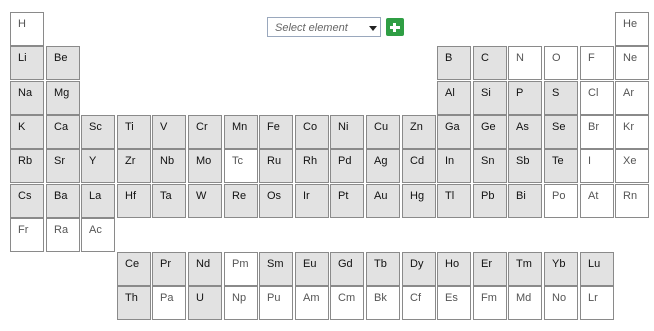 Image resolution: width=654 pixels, height=331 pixels. Describe the element at coordinates (383, 132) in the screenshot. I see `element-cu: Cu` at that location.